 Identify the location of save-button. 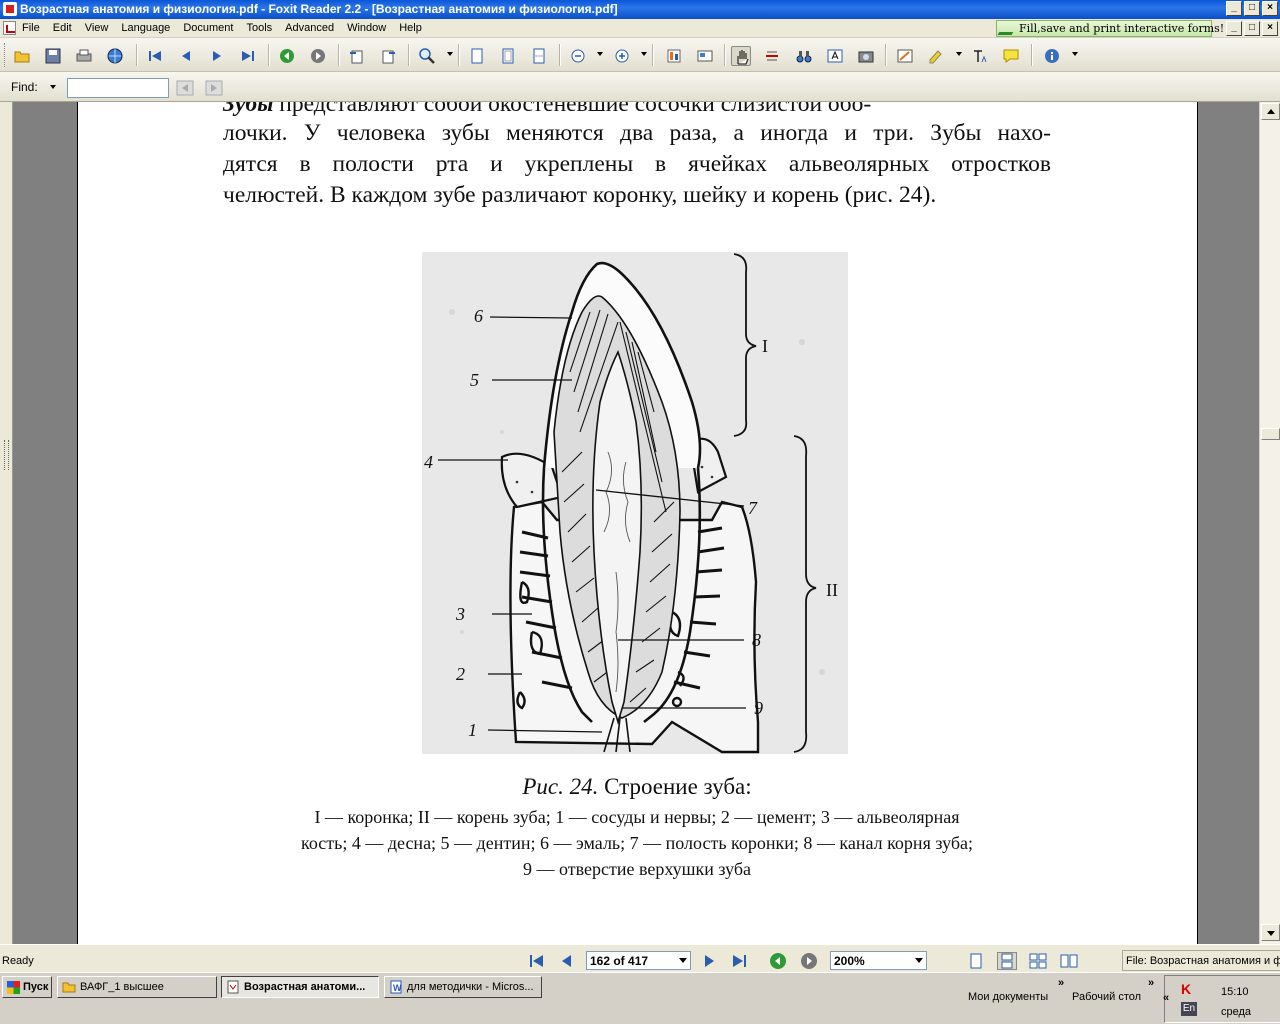
(53, 56).